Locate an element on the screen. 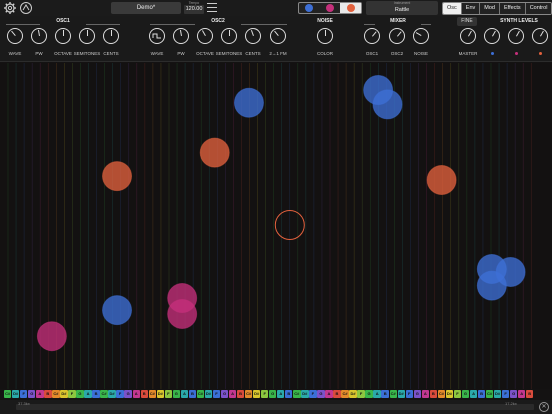 This screenshot has width=552, height=414. tab-mod: Mod is located at coordinates (490, 8).